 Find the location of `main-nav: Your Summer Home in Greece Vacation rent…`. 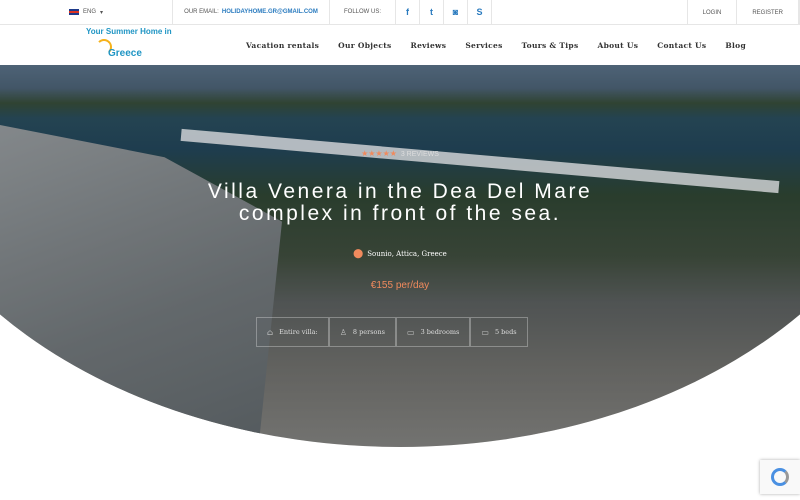

main-nav: Your Summer Home in Greece Vacation rent… is located at coordinates (400, 45).